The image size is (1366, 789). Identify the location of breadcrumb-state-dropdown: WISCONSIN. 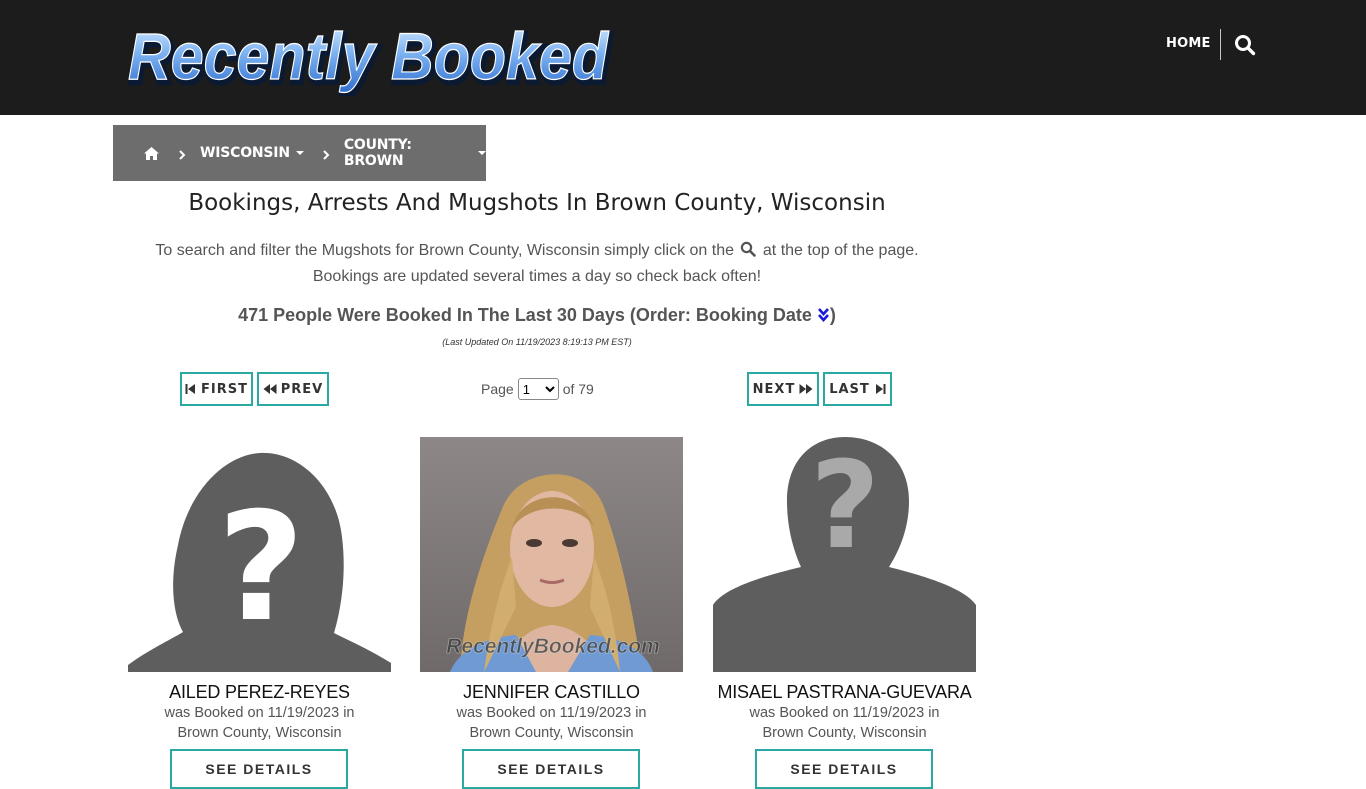
(252, 153).